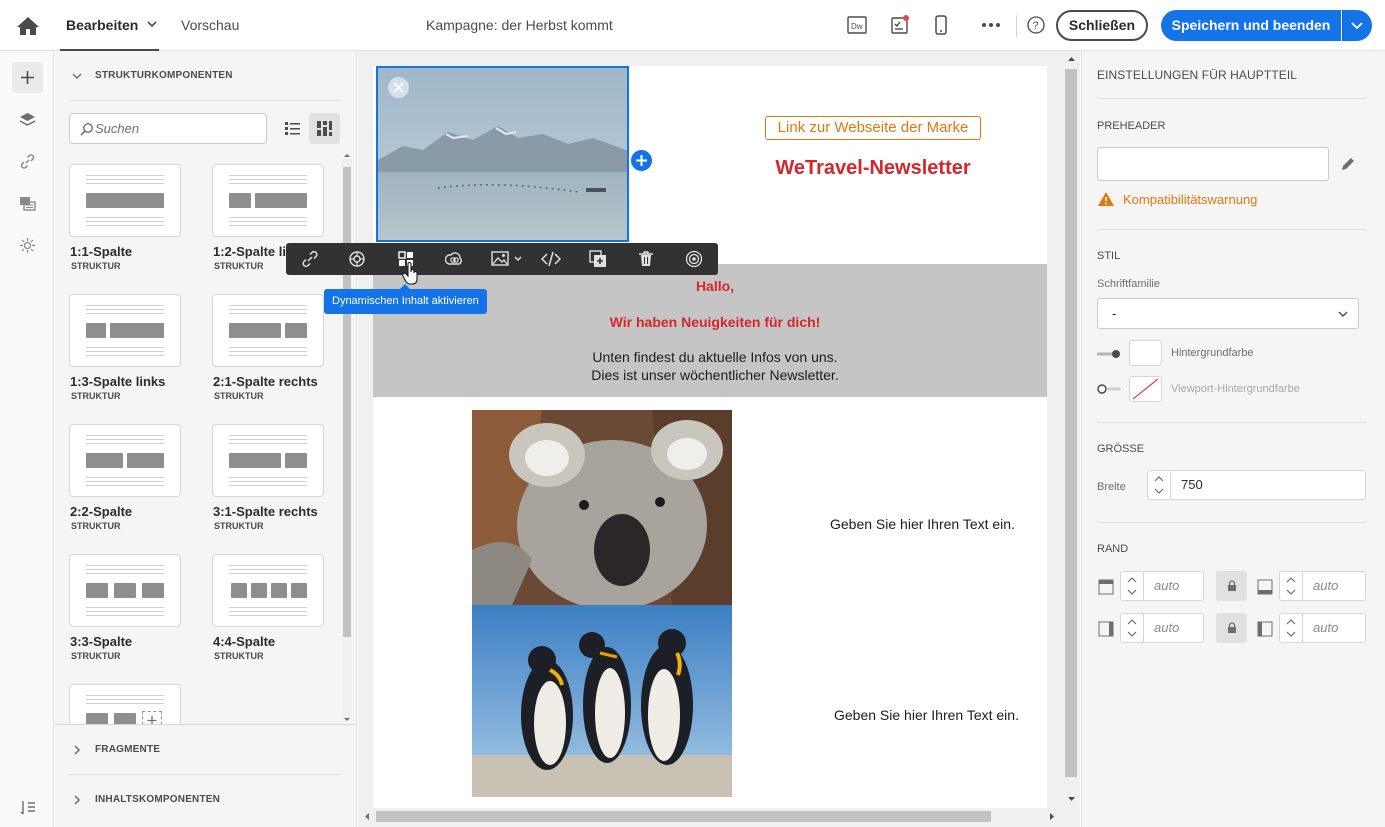  Describe the element at coordinates (1357, 25) in the screenshot. I see `save-options-button` at that location.